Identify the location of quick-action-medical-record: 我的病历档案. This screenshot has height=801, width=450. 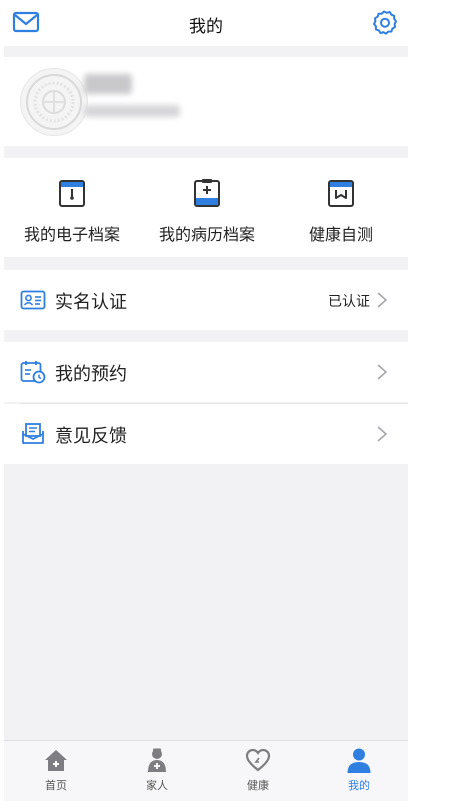
(207, 207).